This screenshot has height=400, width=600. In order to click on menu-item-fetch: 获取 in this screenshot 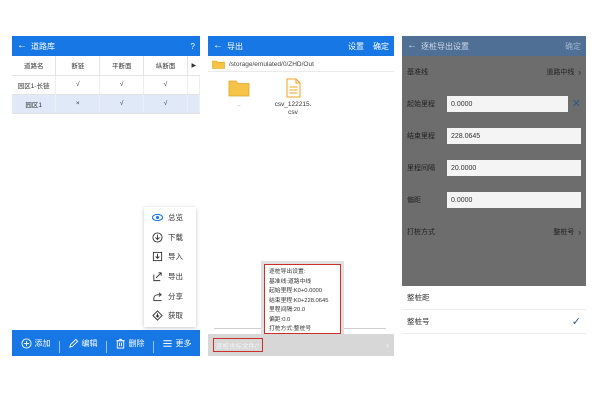, I will do `click(170, 316)`.